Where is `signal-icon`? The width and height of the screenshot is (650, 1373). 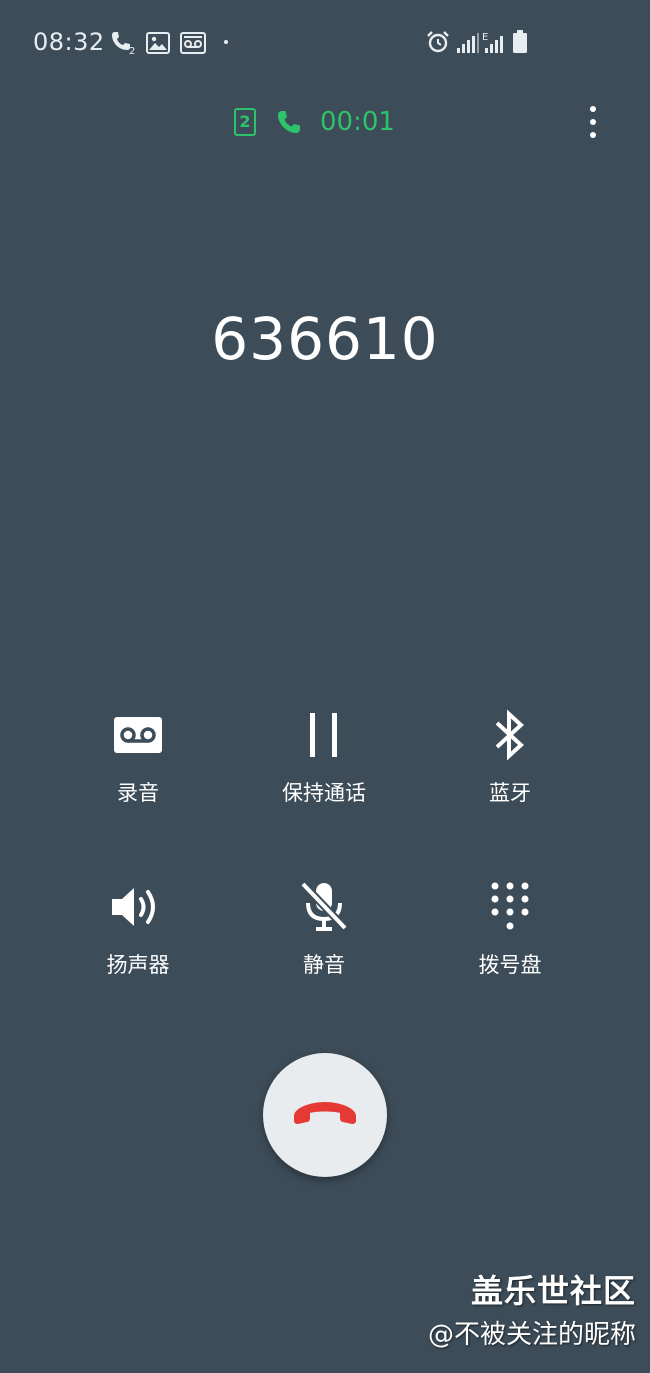 signal-icon is located at coordinates (468, 45).